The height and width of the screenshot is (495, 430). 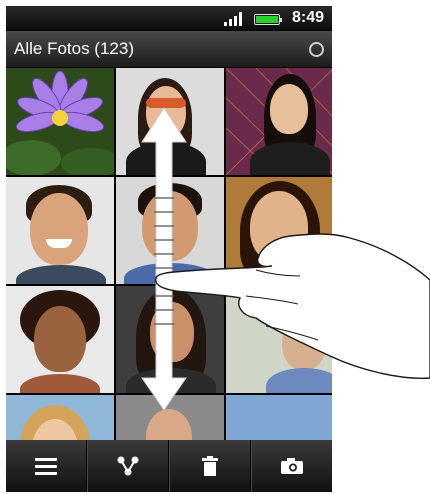 What do you see at coordinates (74, 48) in the screenshot?
I see `album-title: Alle Fotos (123)` at bounding box center [74, 48].